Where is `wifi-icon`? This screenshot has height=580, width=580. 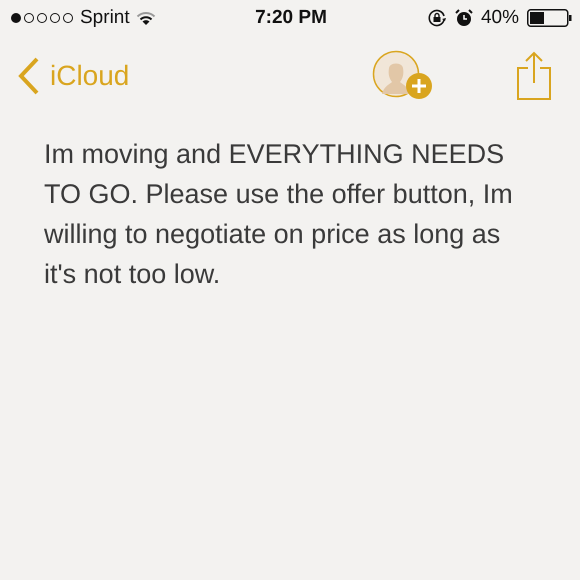 wifi-icon is located at coordinates (146, 18).